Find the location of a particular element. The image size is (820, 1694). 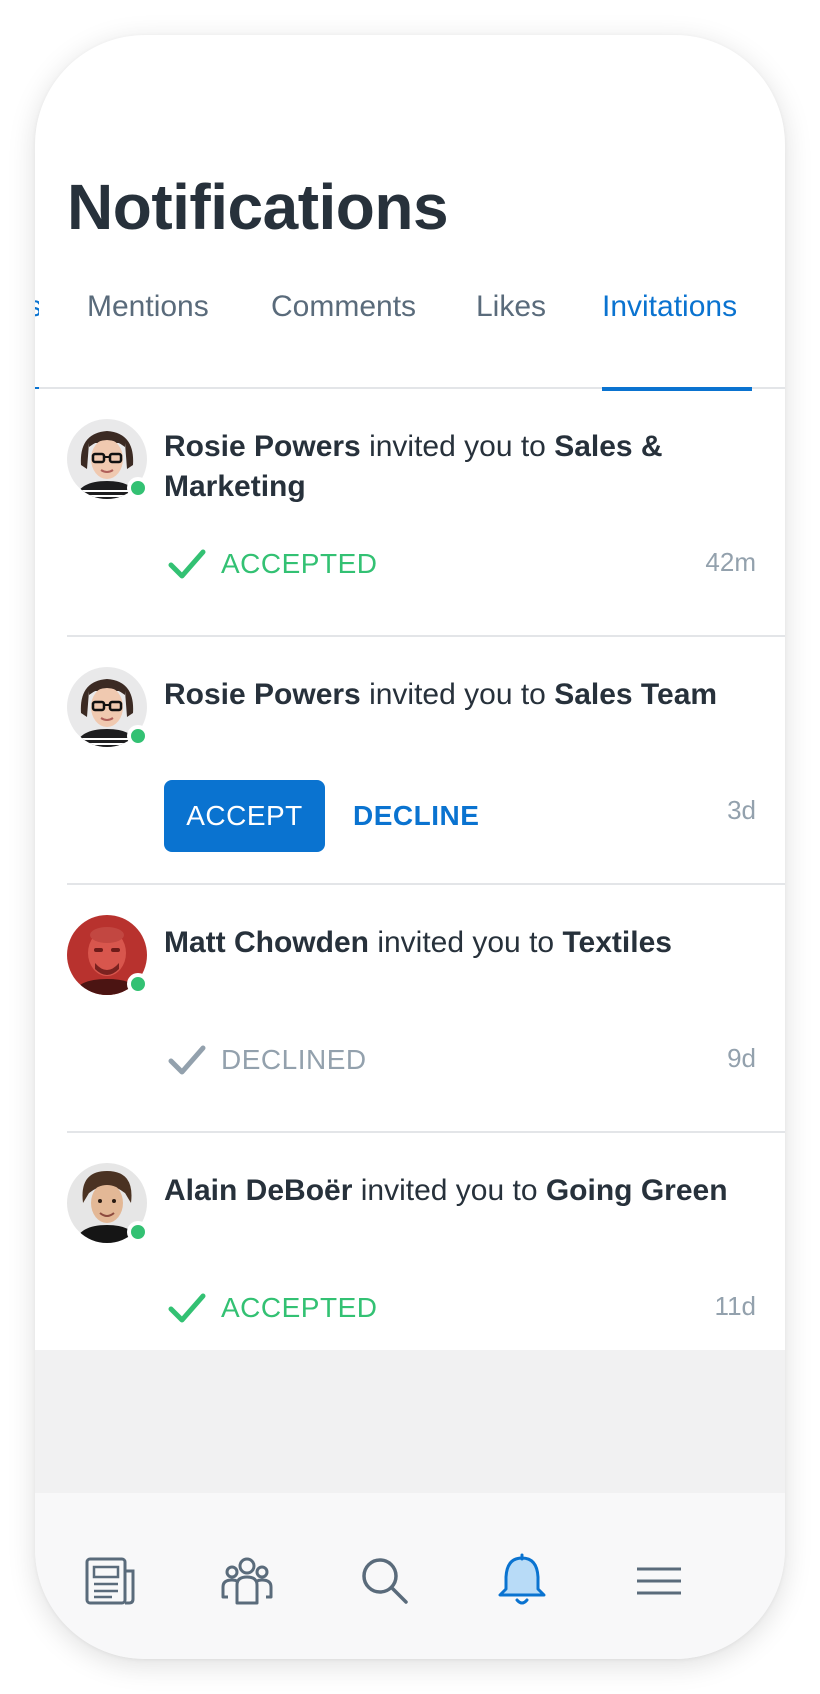

tab-partial: s is located at coordinates (37, 333).